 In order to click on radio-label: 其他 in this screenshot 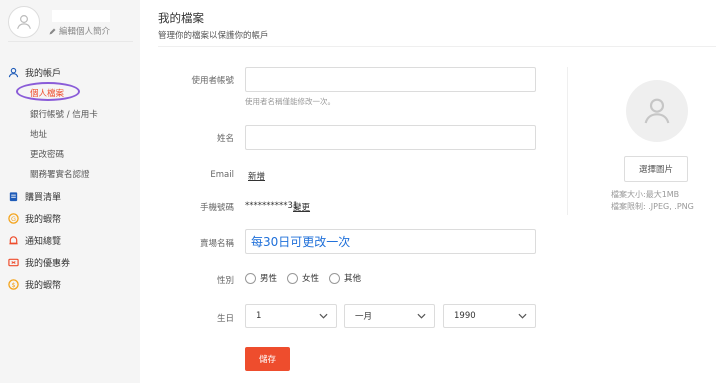, I will do `click(353, 279)`.